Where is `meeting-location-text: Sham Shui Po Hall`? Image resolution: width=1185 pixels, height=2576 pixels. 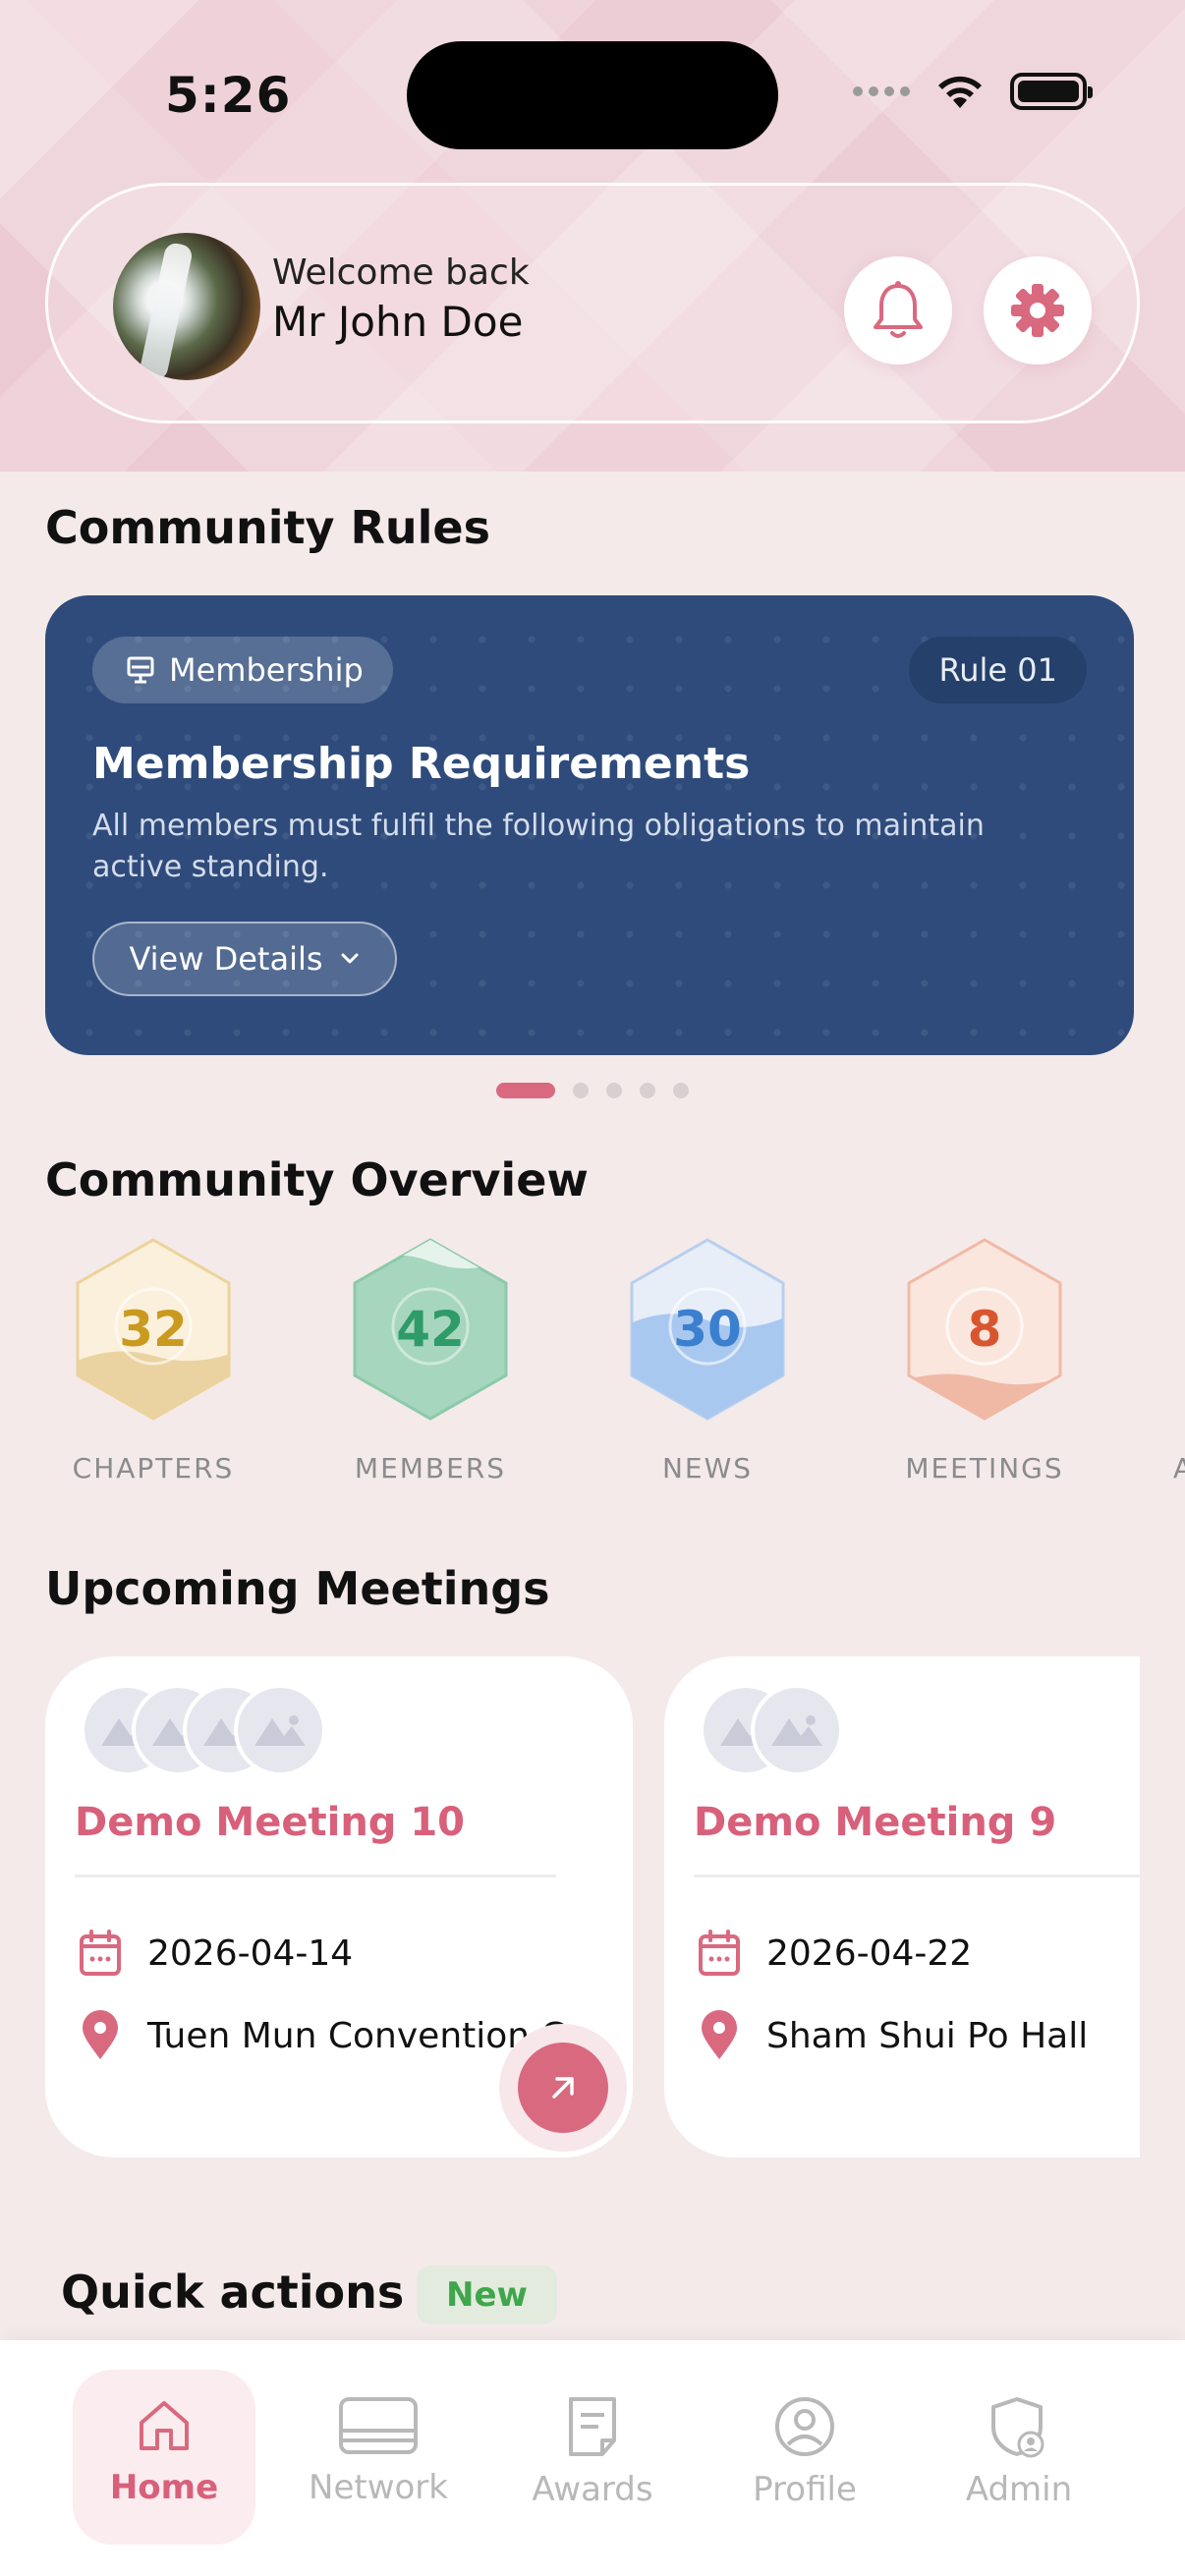 meeting-location-text: Sham Shui Po Hall is located at coordinates (928, 2035).